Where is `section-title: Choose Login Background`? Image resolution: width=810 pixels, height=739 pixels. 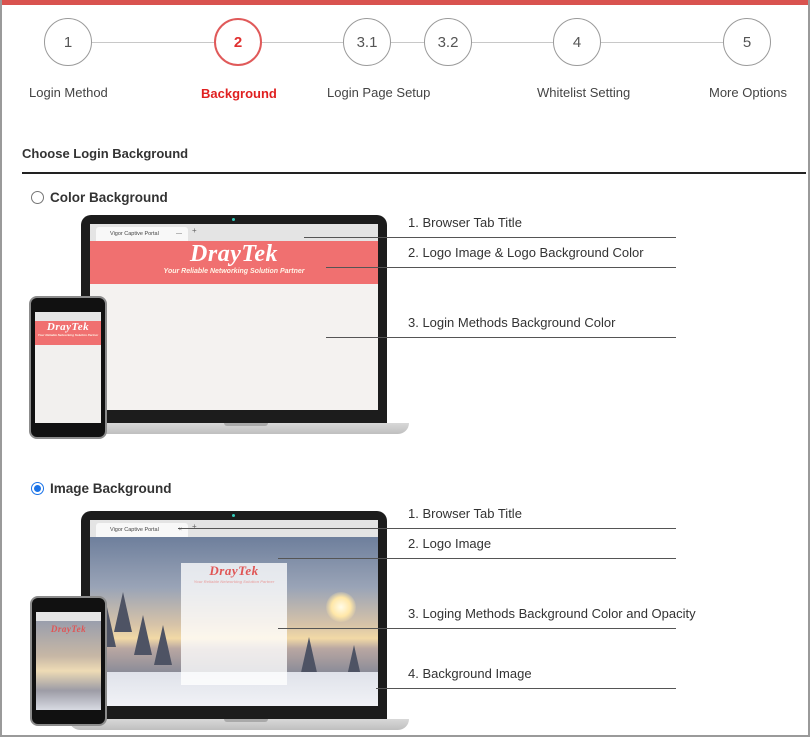 section-title: Choose Login Background is located at coordinates (105, 153).